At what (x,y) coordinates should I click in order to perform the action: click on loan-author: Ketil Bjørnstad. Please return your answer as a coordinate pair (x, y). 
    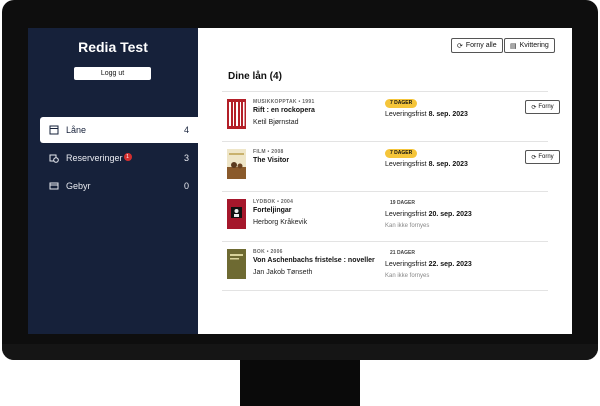
    Looking at the image, I should click on (276, 122).